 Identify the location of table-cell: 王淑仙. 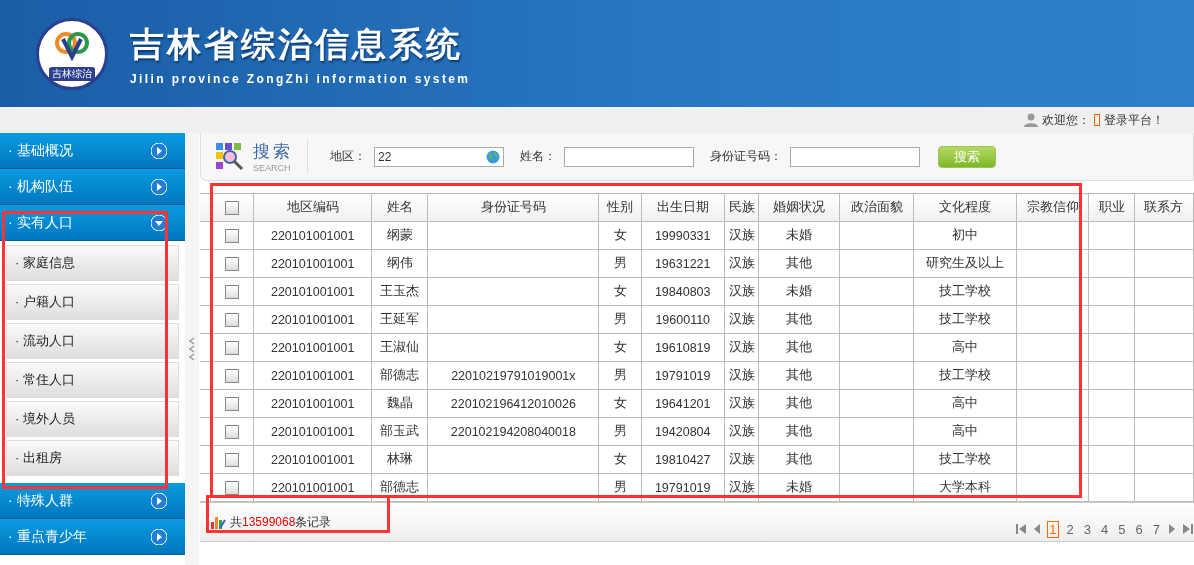
(399, 347).